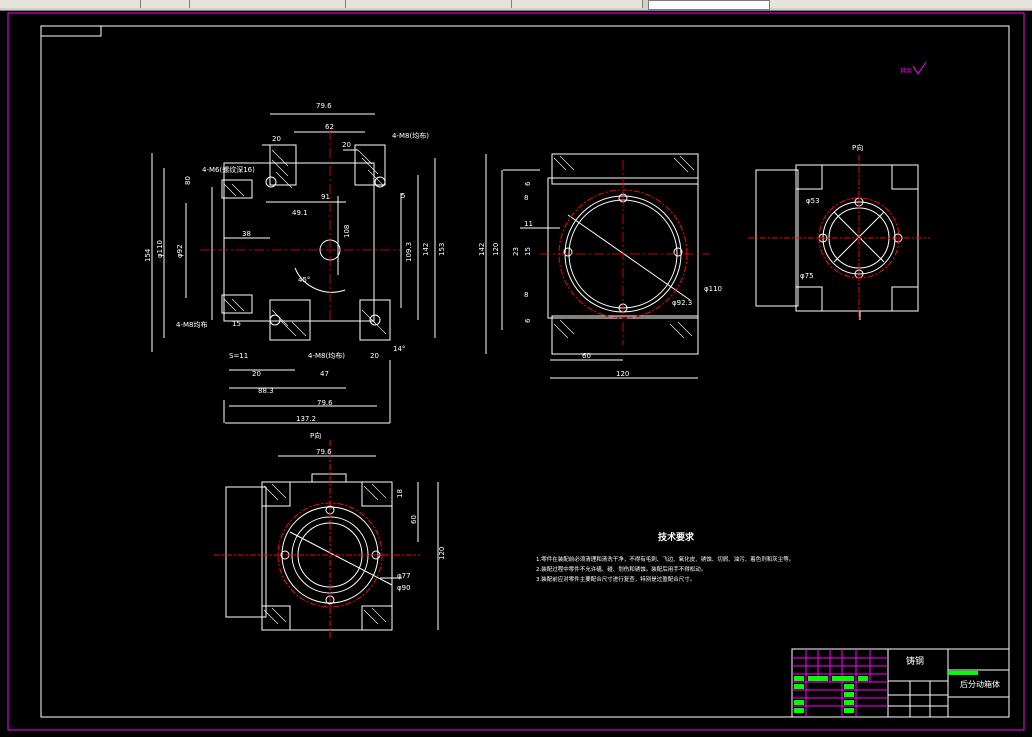  What do you see at coordinates (403, 196) in the screenshot?
I see `svg-text: 5` at bounding box center [403, 196].